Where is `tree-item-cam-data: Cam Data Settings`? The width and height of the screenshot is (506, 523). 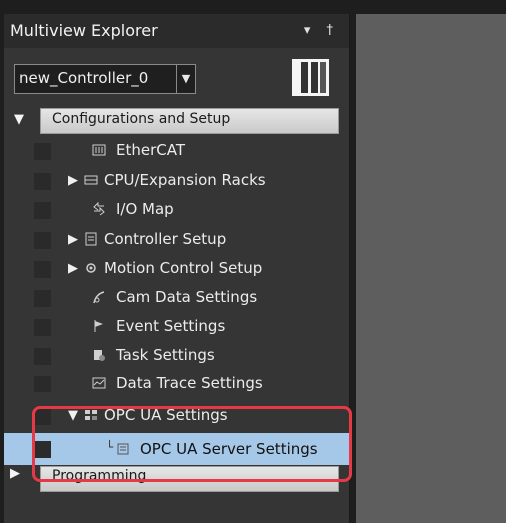
tree-item-cam-data: Cam Data Settings is located at coordinates (176, 298).